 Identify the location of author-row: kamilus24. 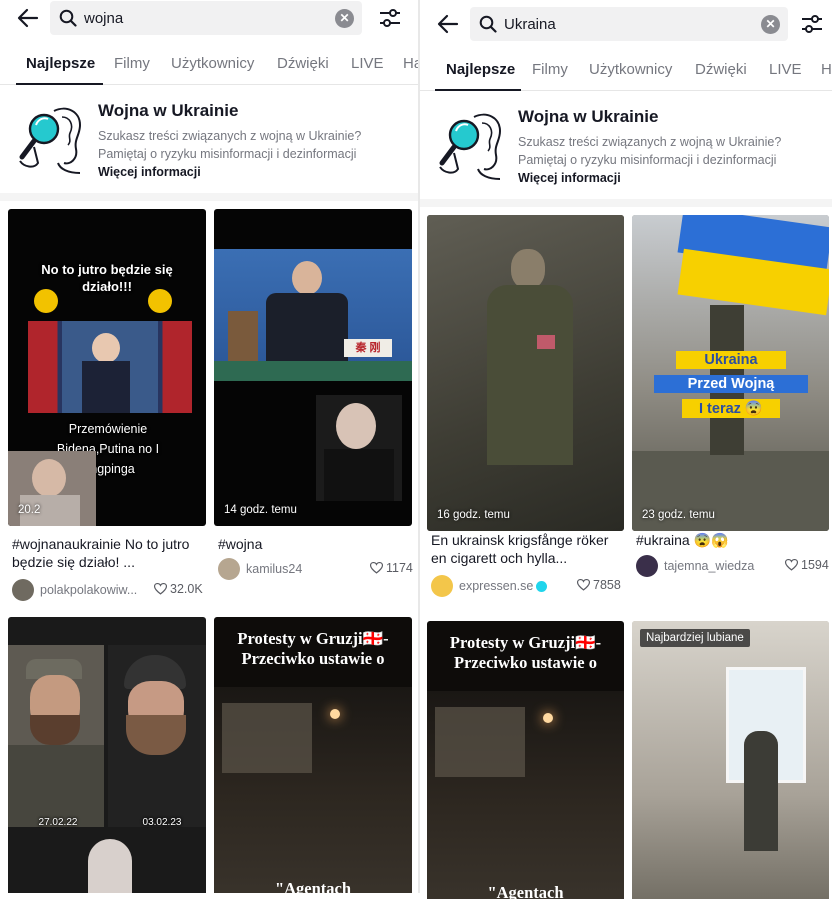
(260, 569).